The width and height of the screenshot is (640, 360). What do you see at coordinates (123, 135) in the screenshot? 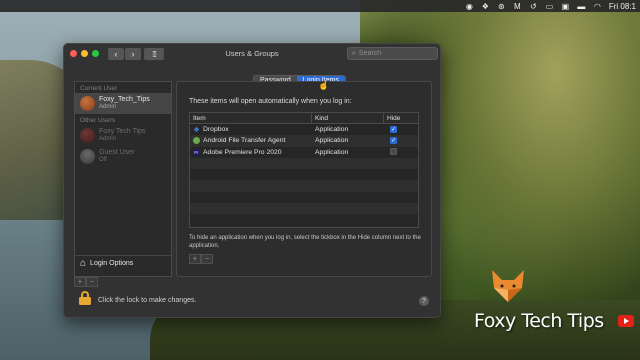
I see `user-row-other: Foxy Tech Tips Admin` at bounding box center [123, 135].